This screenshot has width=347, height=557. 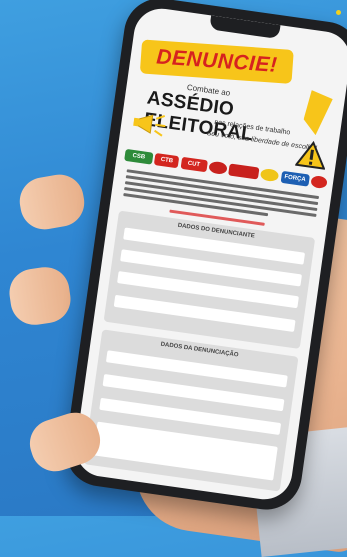 What do you see at coordinates (270, 175) in the screenshot?
I see `logo-round-yellow` at bounding box center [270, 175].